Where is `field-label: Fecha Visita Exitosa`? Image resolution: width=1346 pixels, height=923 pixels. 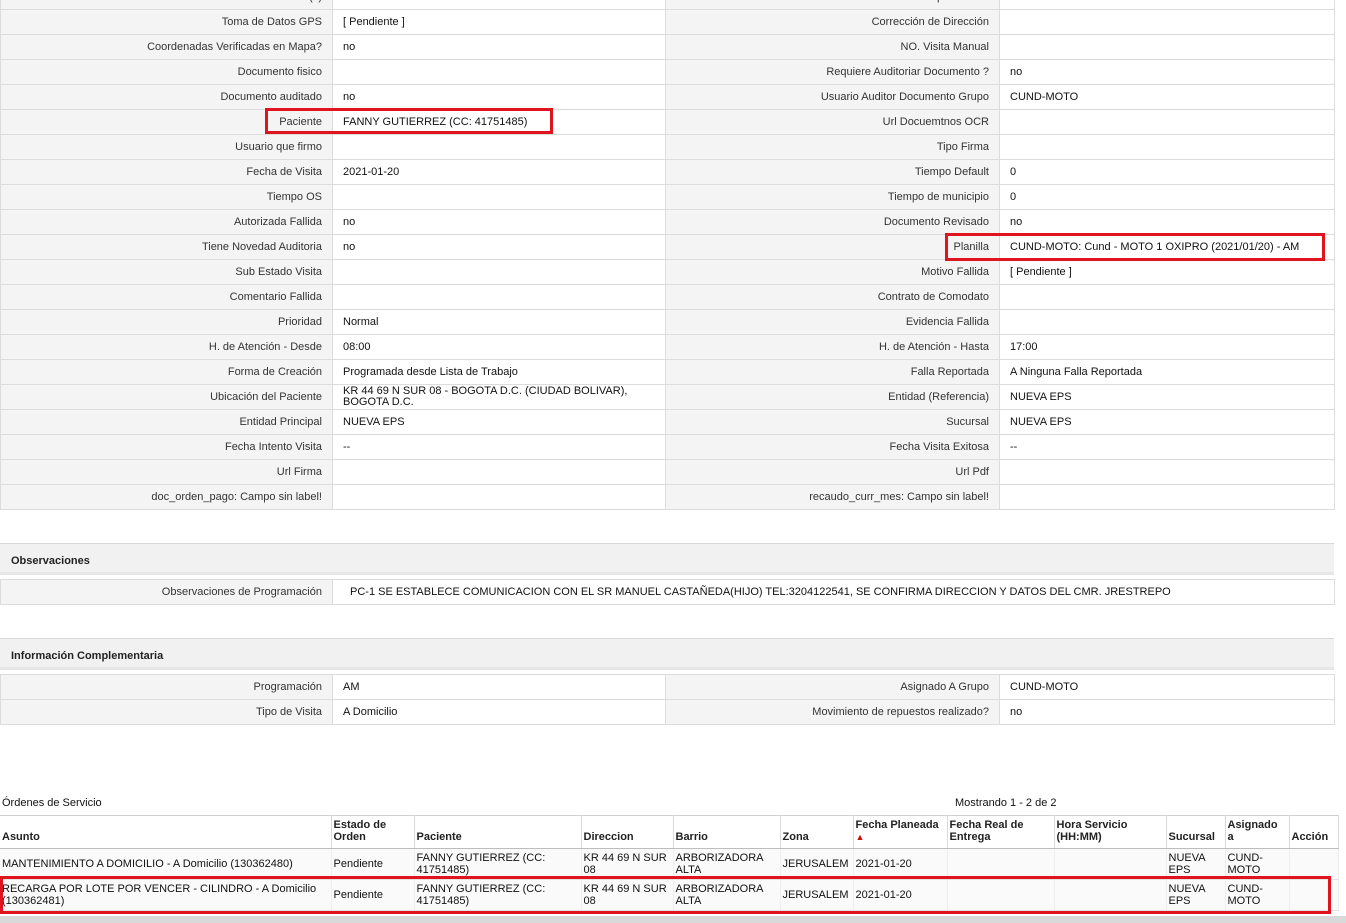 field-label: Fecha Visita Exitosa is located at coordinates (832, 447).